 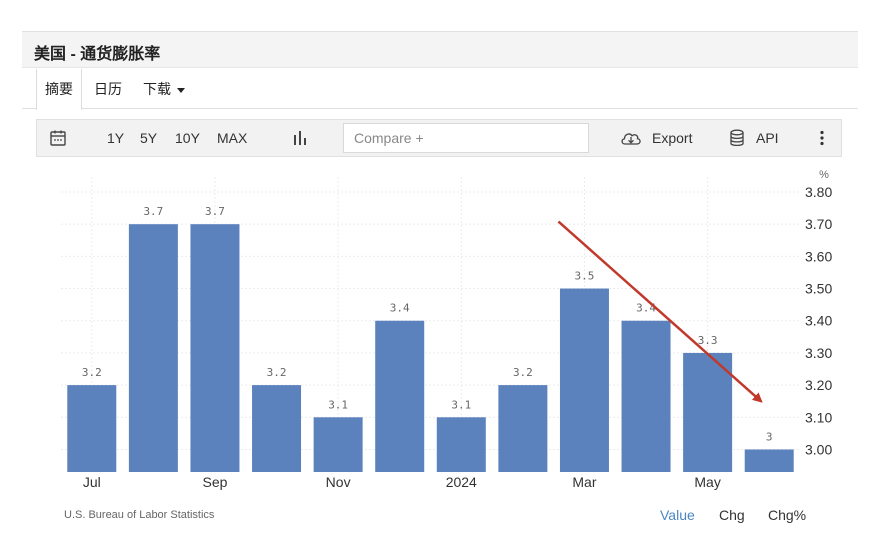 What do you see at coordinates (58, 138) in the screenshot?
I see `calendar-icon` at bounding box center [58, 138].